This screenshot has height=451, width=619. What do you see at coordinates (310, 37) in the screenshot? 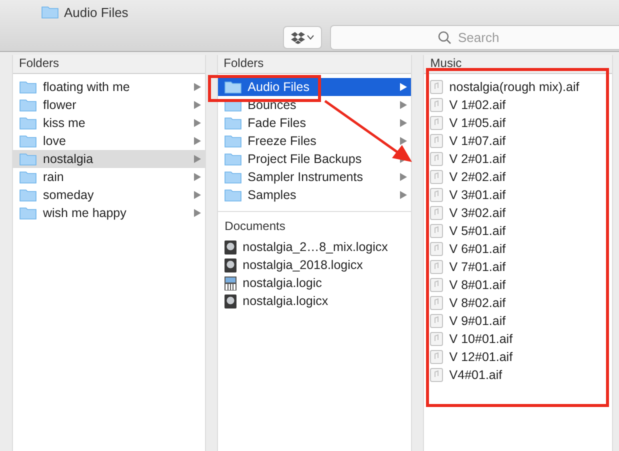
I see `chevron-down-icon` at bounding box center [310, 37].